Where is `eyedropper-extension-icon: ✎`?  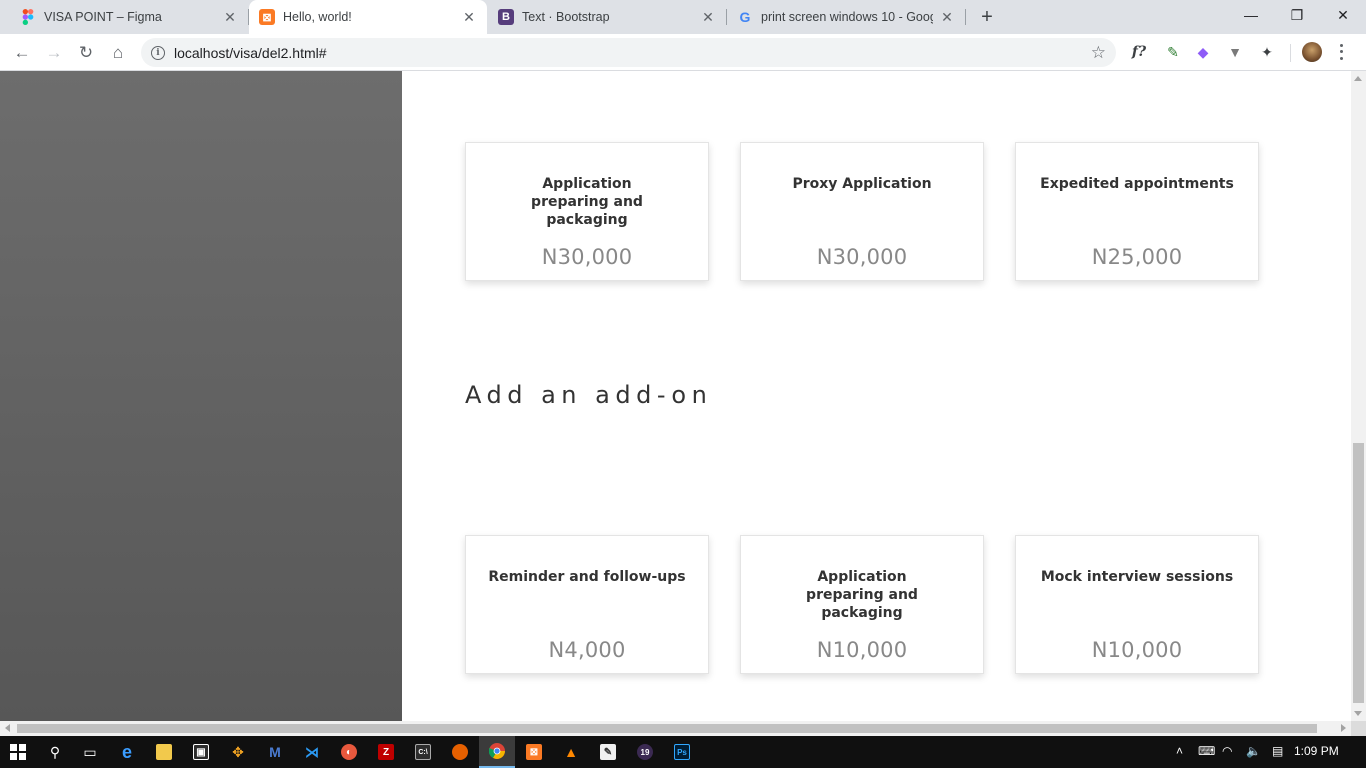
eyedropper-extension-icon: ✎ is located at coordinates (1173, 52).